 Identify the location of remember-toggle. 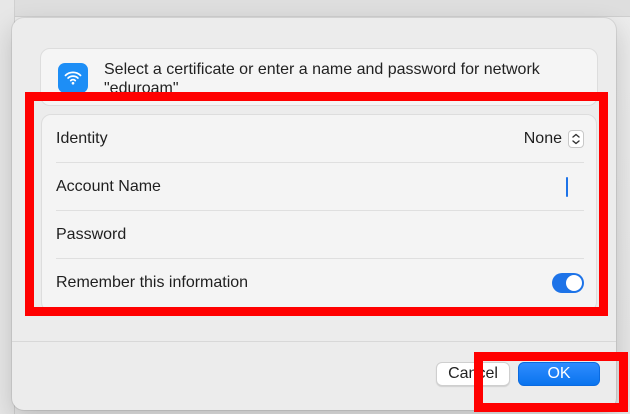
(568, 283).